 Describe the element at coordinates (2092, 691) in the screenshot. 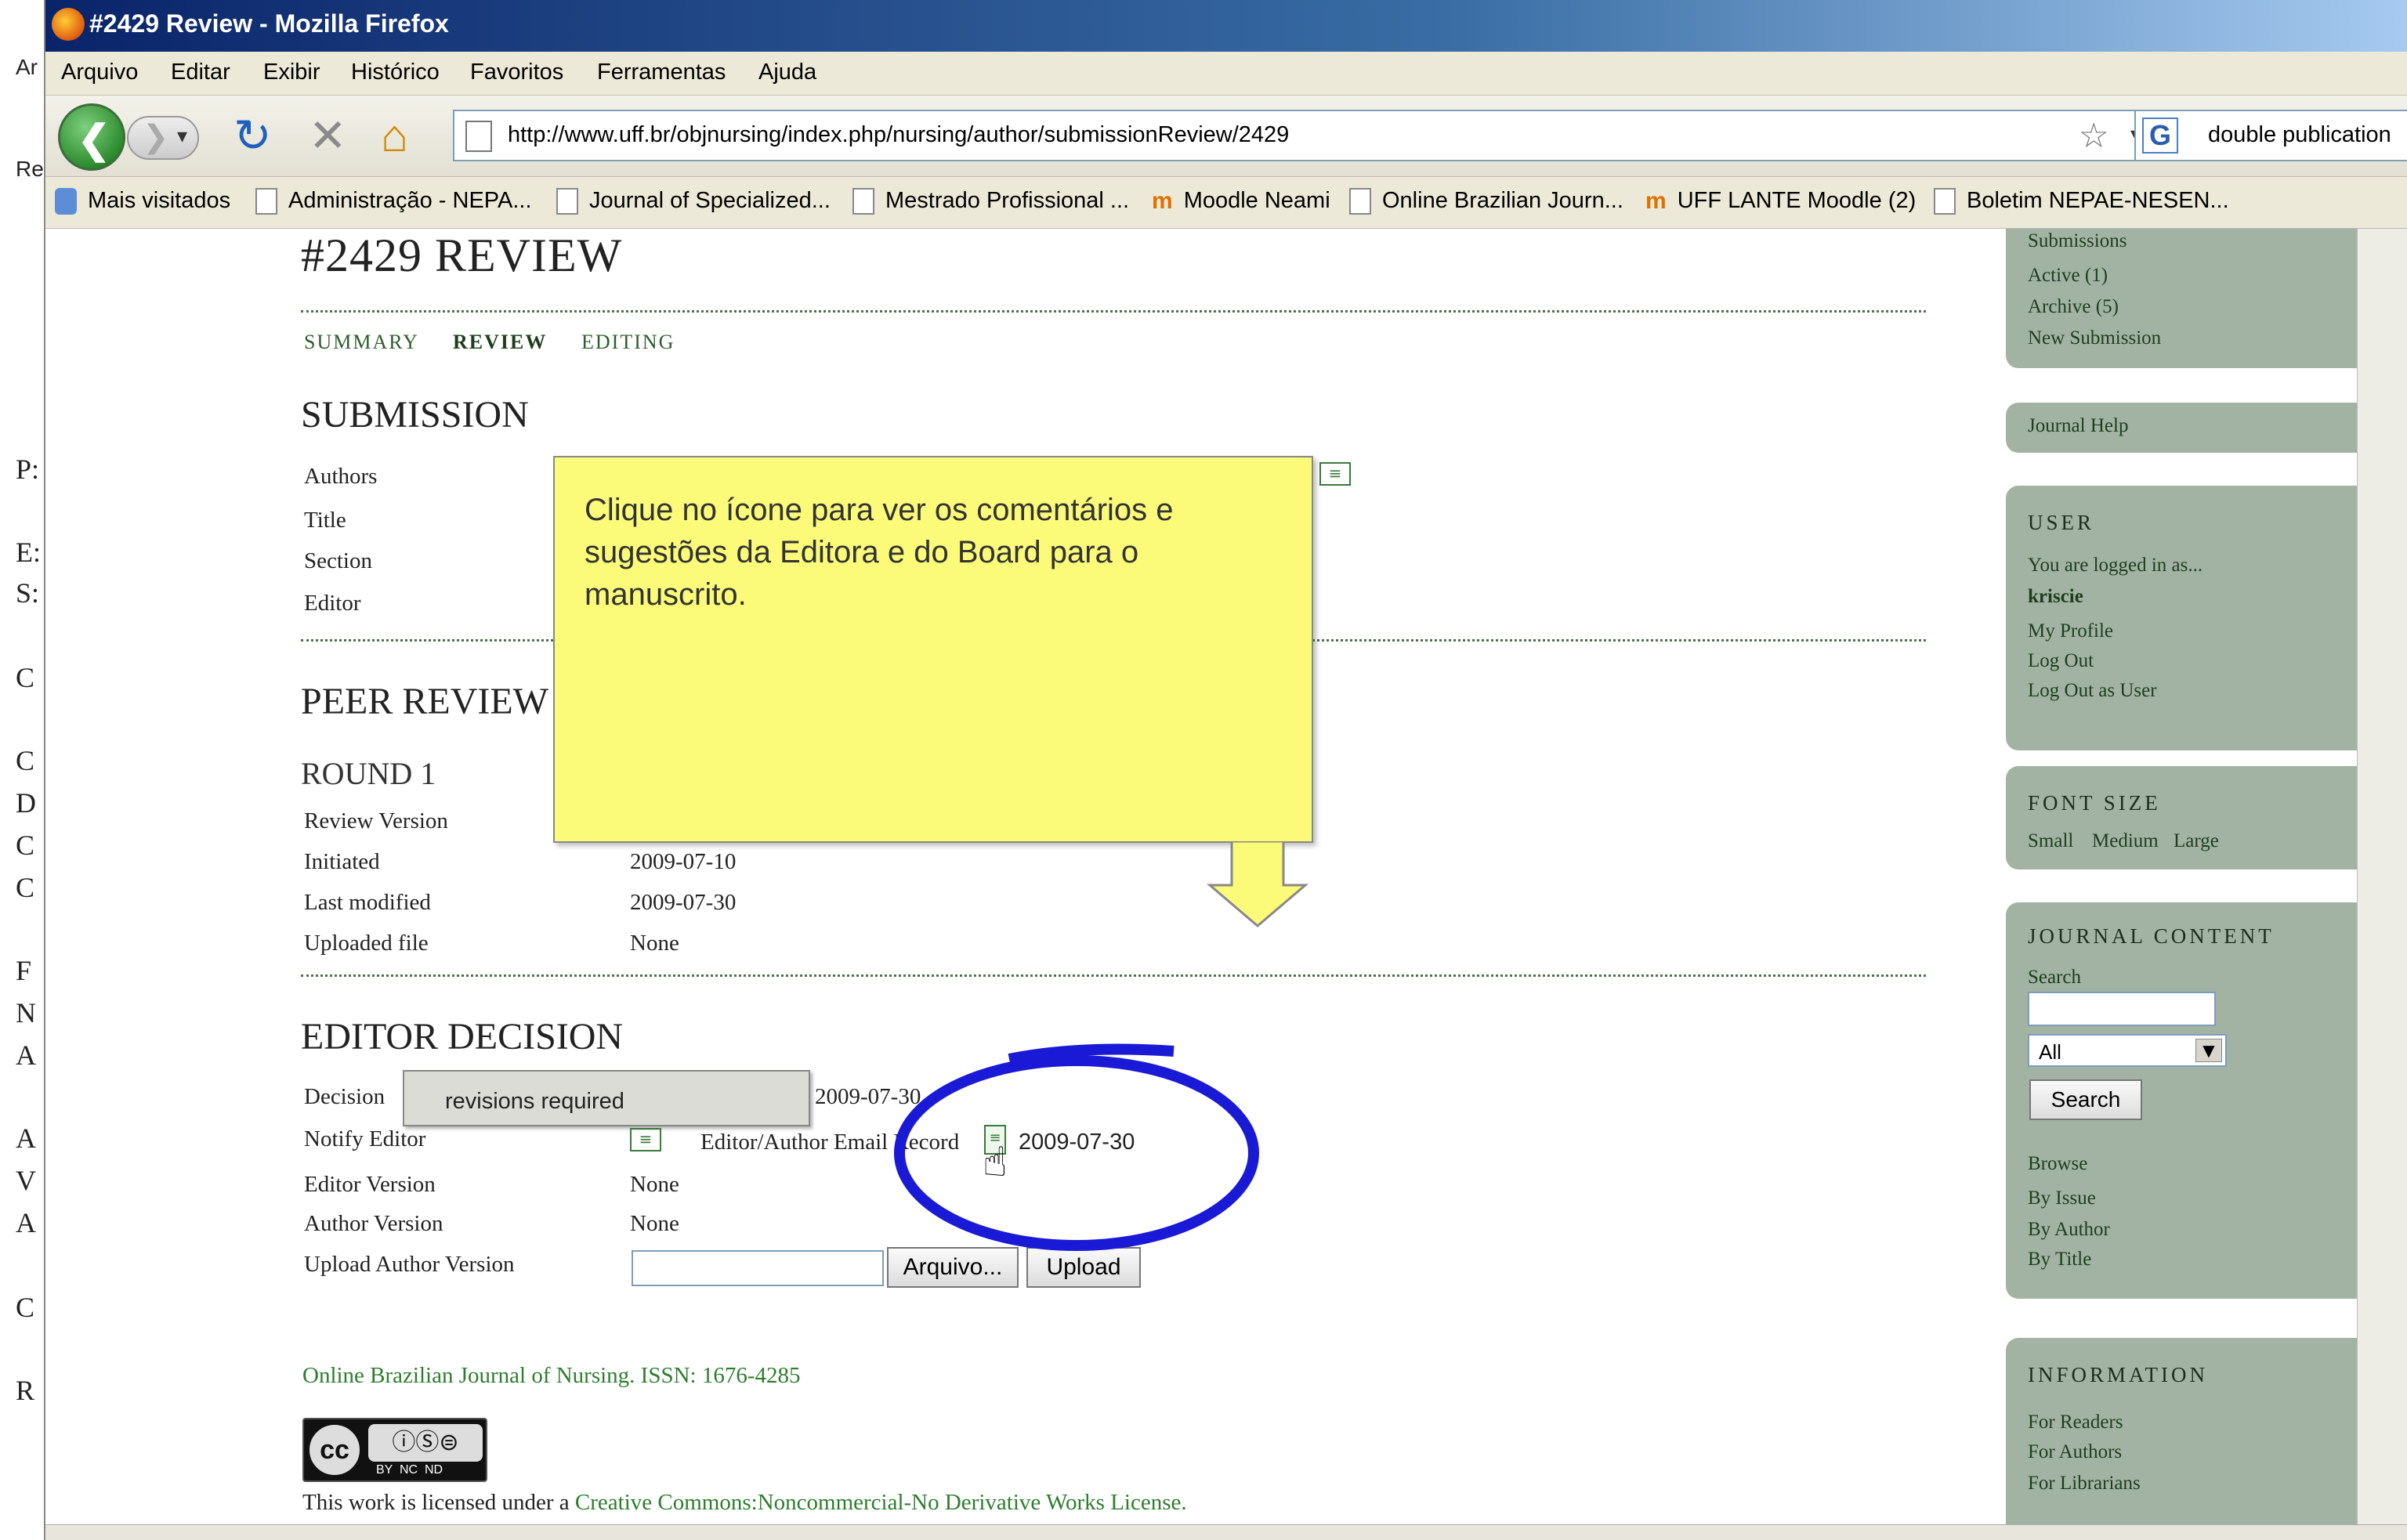

I see `sidebar-link-log-out-as-user: Log Out as User` at that location.